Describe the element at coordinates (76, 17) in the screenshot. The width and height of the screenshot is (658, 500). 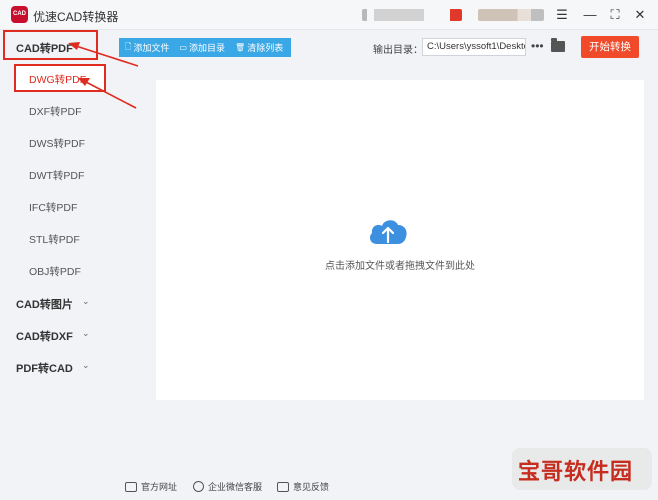
I see `app-title: 优速CAD转换器` at that location.